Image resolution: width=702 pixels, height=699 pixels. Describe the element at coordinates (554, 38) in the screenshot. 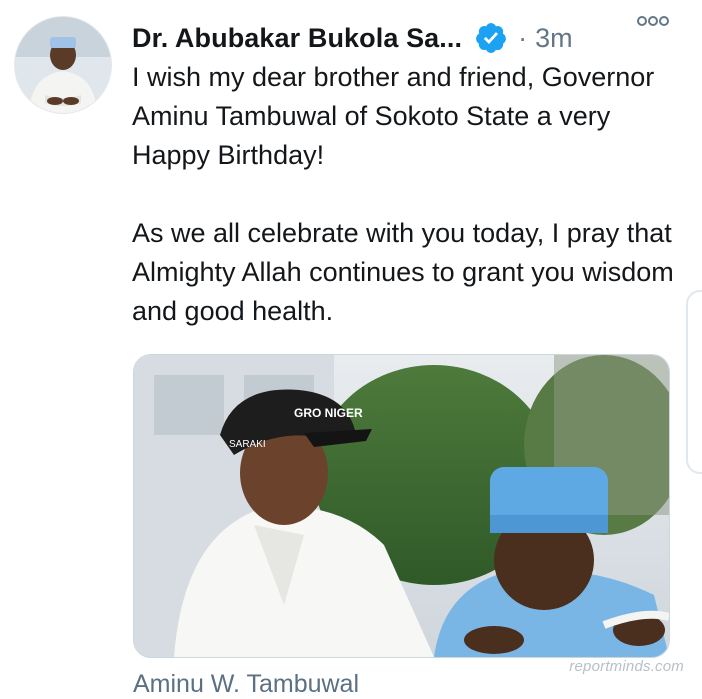

I see `tweet-timestamp: 3m` at that location.